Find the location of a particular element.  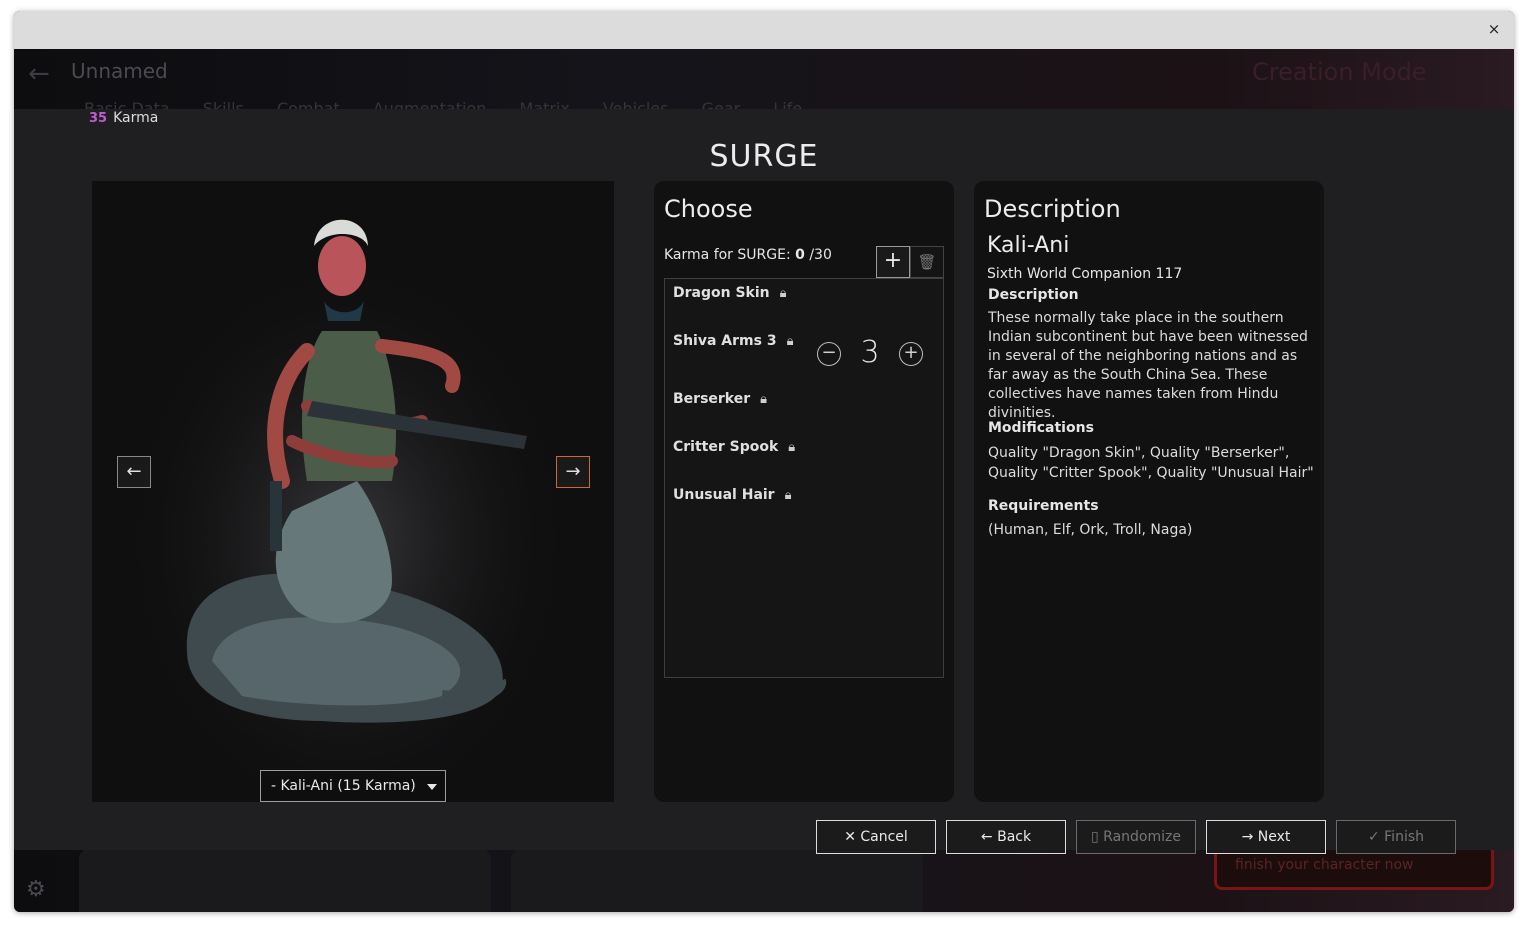

character-name: Unnamed is located at coordinates (119, 71).